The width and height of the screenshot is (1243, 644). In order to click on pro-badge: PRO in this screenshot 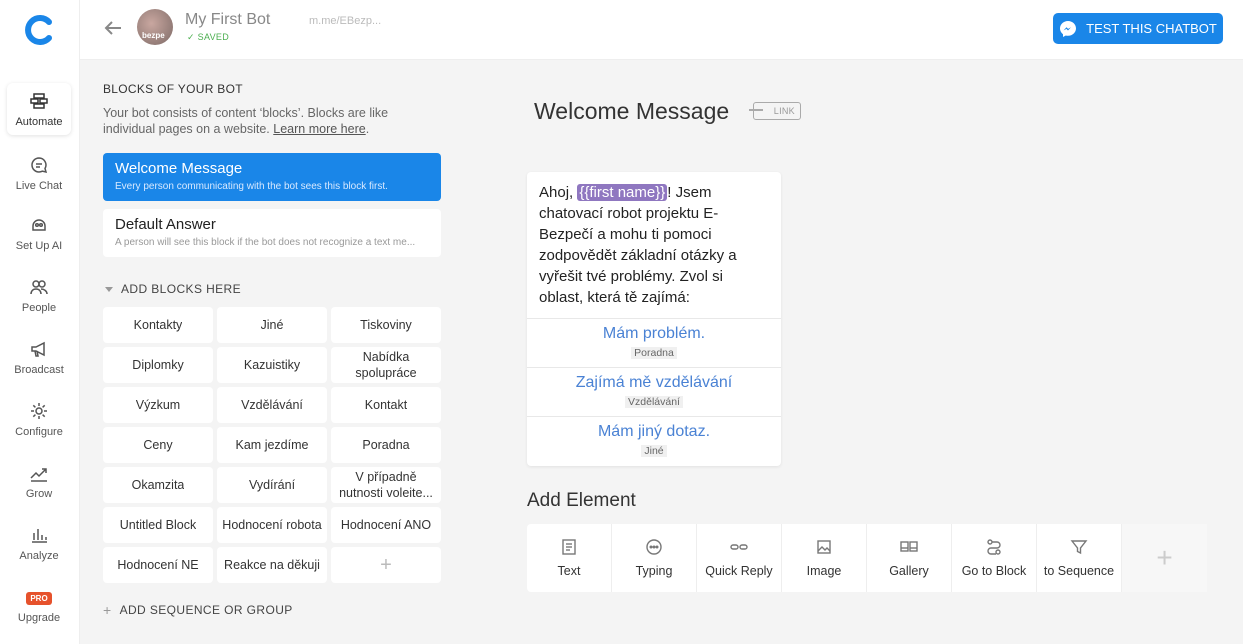, I will do `click(39, 598)`.